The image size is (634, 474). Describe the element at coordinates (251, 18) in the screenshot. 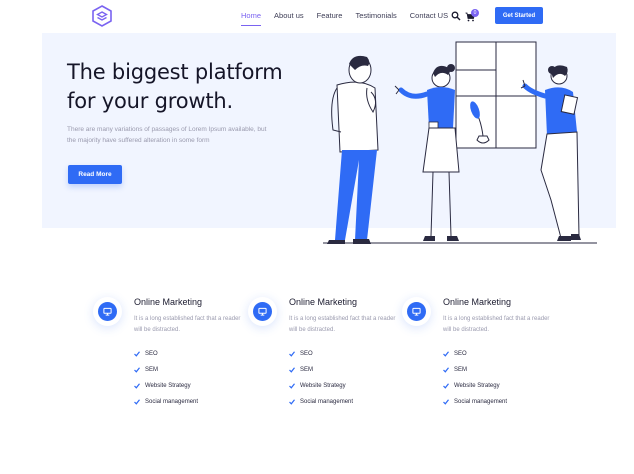

I see `nav-link-home: Home` at that location.